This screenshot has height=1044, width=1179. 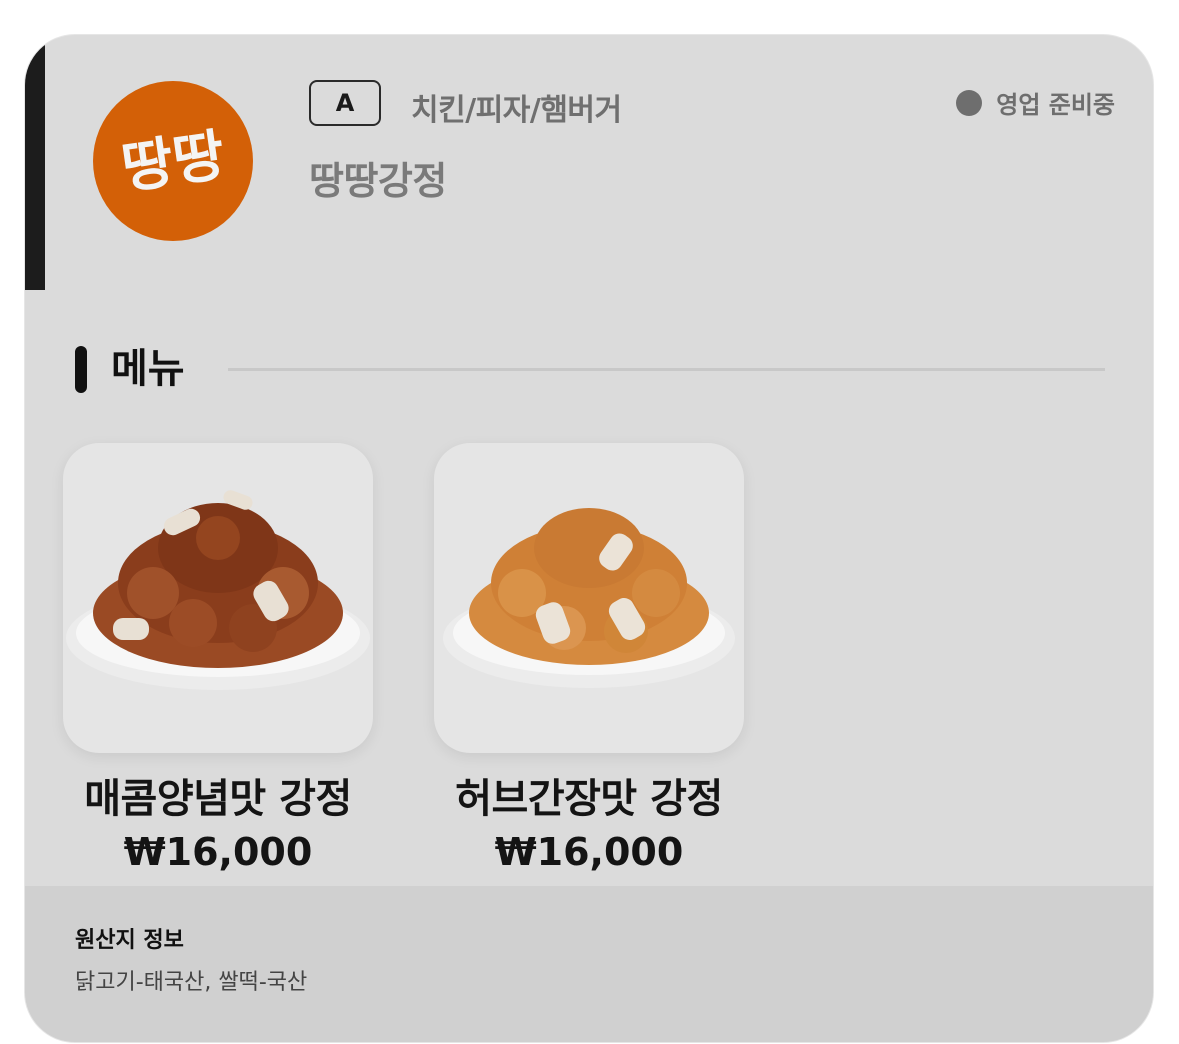 I want to click on origin-info: 원산지 정보 닭고기-태국산, 쌀떡-국산, so click(x=589, y=964).